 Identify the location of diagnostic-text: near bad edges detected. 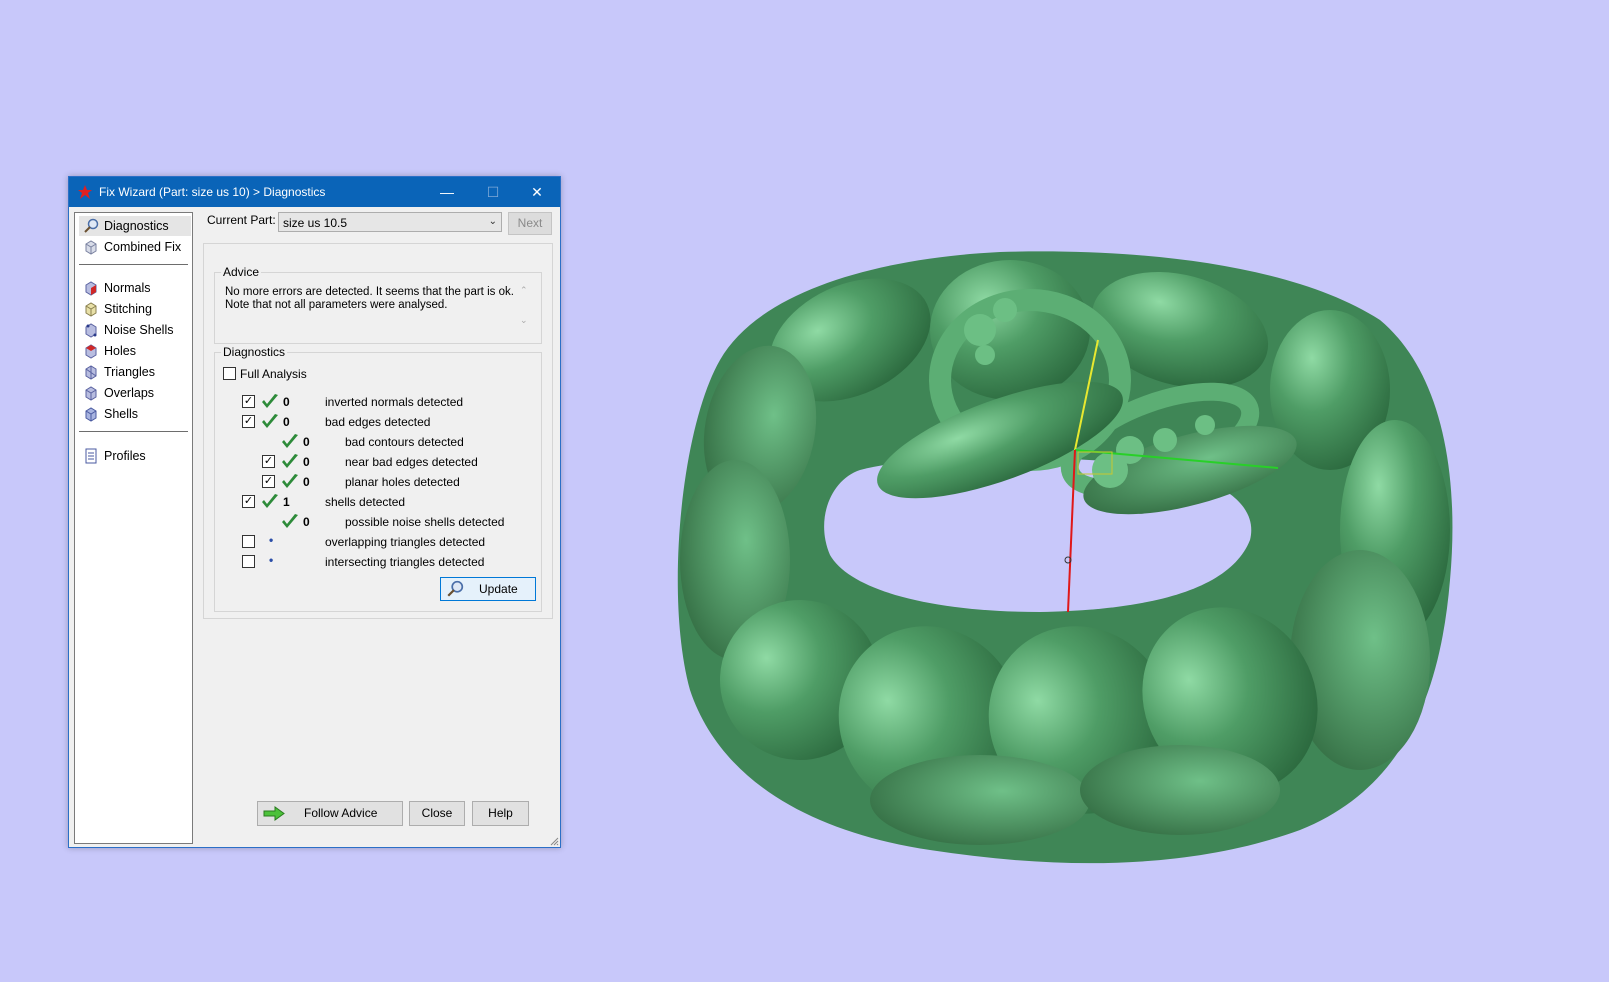
(411, 462).